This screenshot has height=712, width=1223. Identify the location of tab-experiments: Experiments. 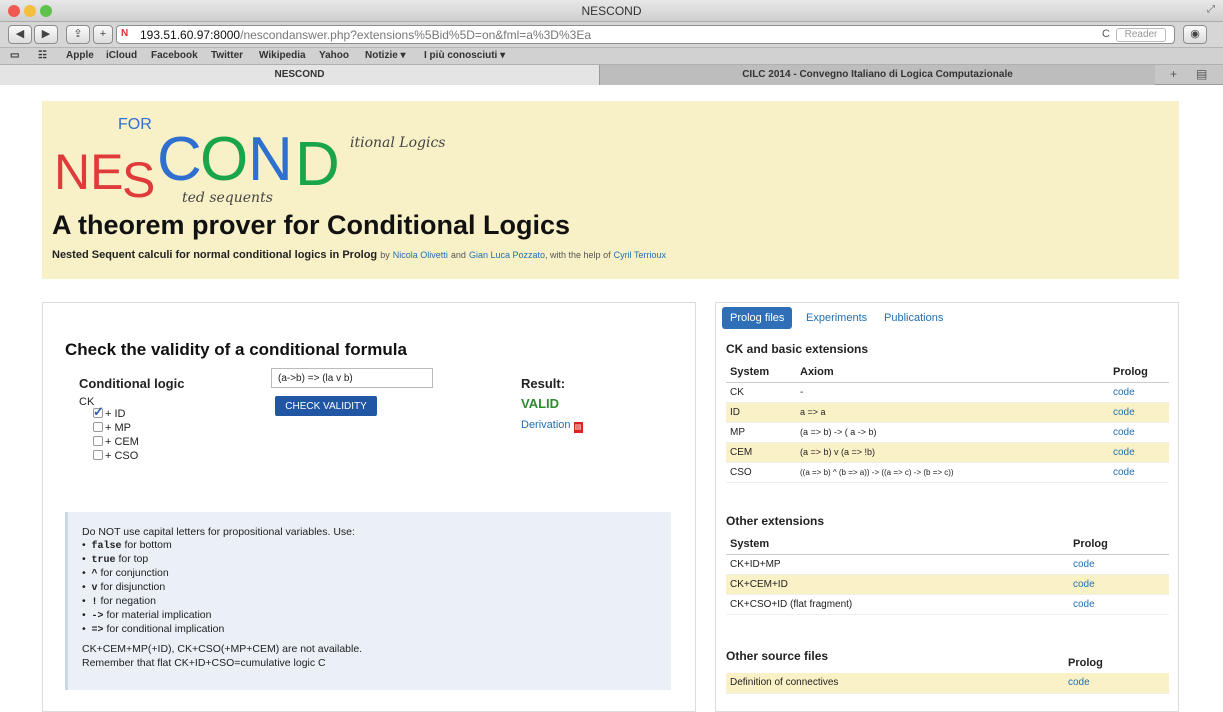
(836, 318).